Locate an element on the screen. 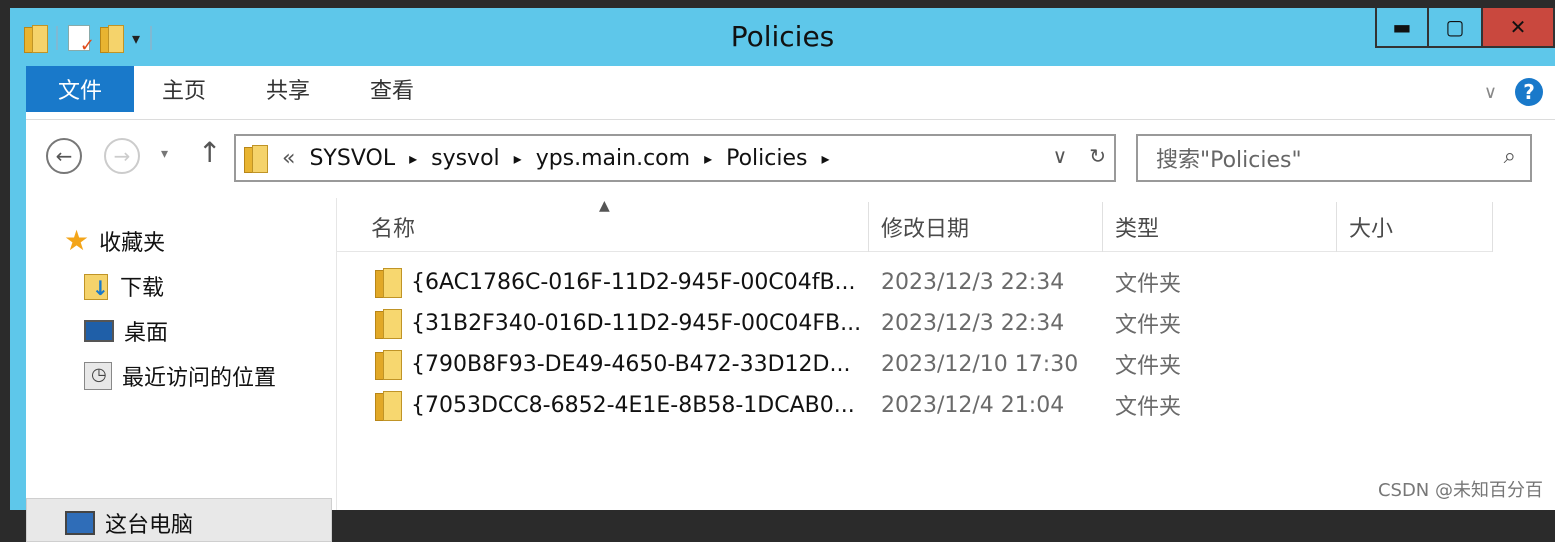 This screenshot has width=1555, height=542. nav-item-label: 下载 is located at coordinates (142, 288).